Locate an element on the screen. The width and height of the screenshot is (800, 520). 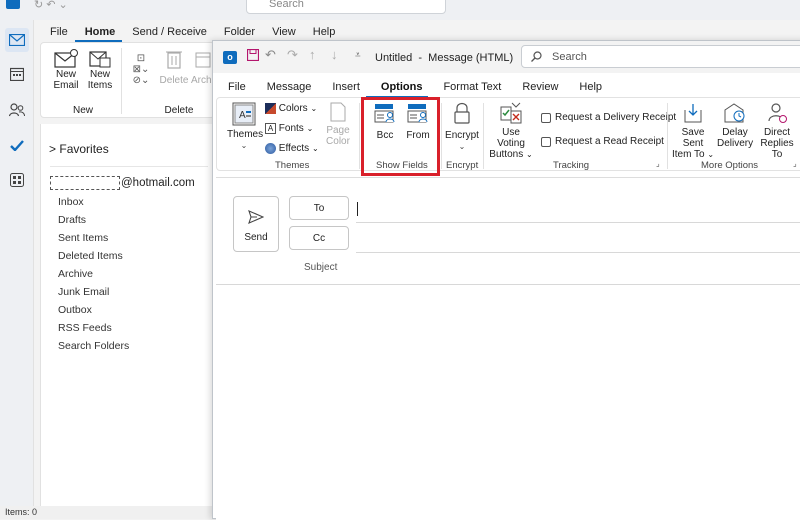
send-icon is located at coordinates (256, 217).